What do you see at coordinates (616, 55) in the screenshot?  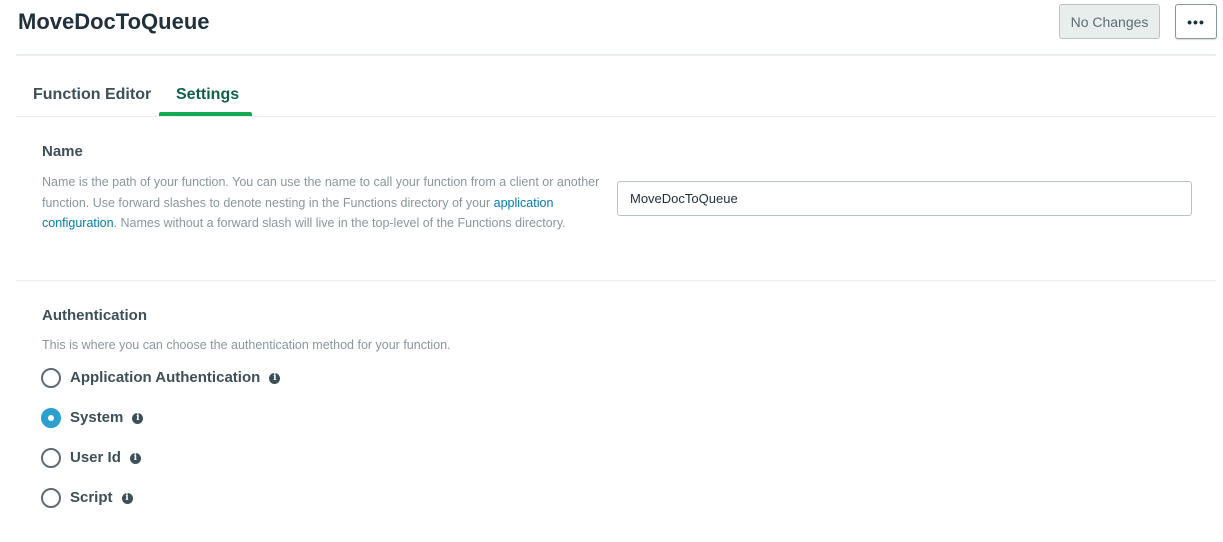 I see `header-divider` at bounding box center [616, 55].